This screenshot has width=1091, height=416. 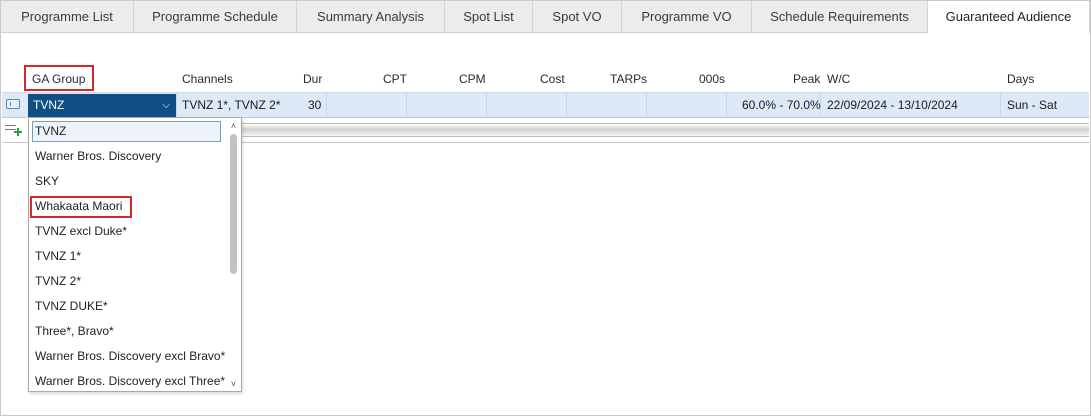 What do you see at coordinates (314, 105) in the screenshot?
I see `cell-dur: 30` at bounding box center [314, 105].